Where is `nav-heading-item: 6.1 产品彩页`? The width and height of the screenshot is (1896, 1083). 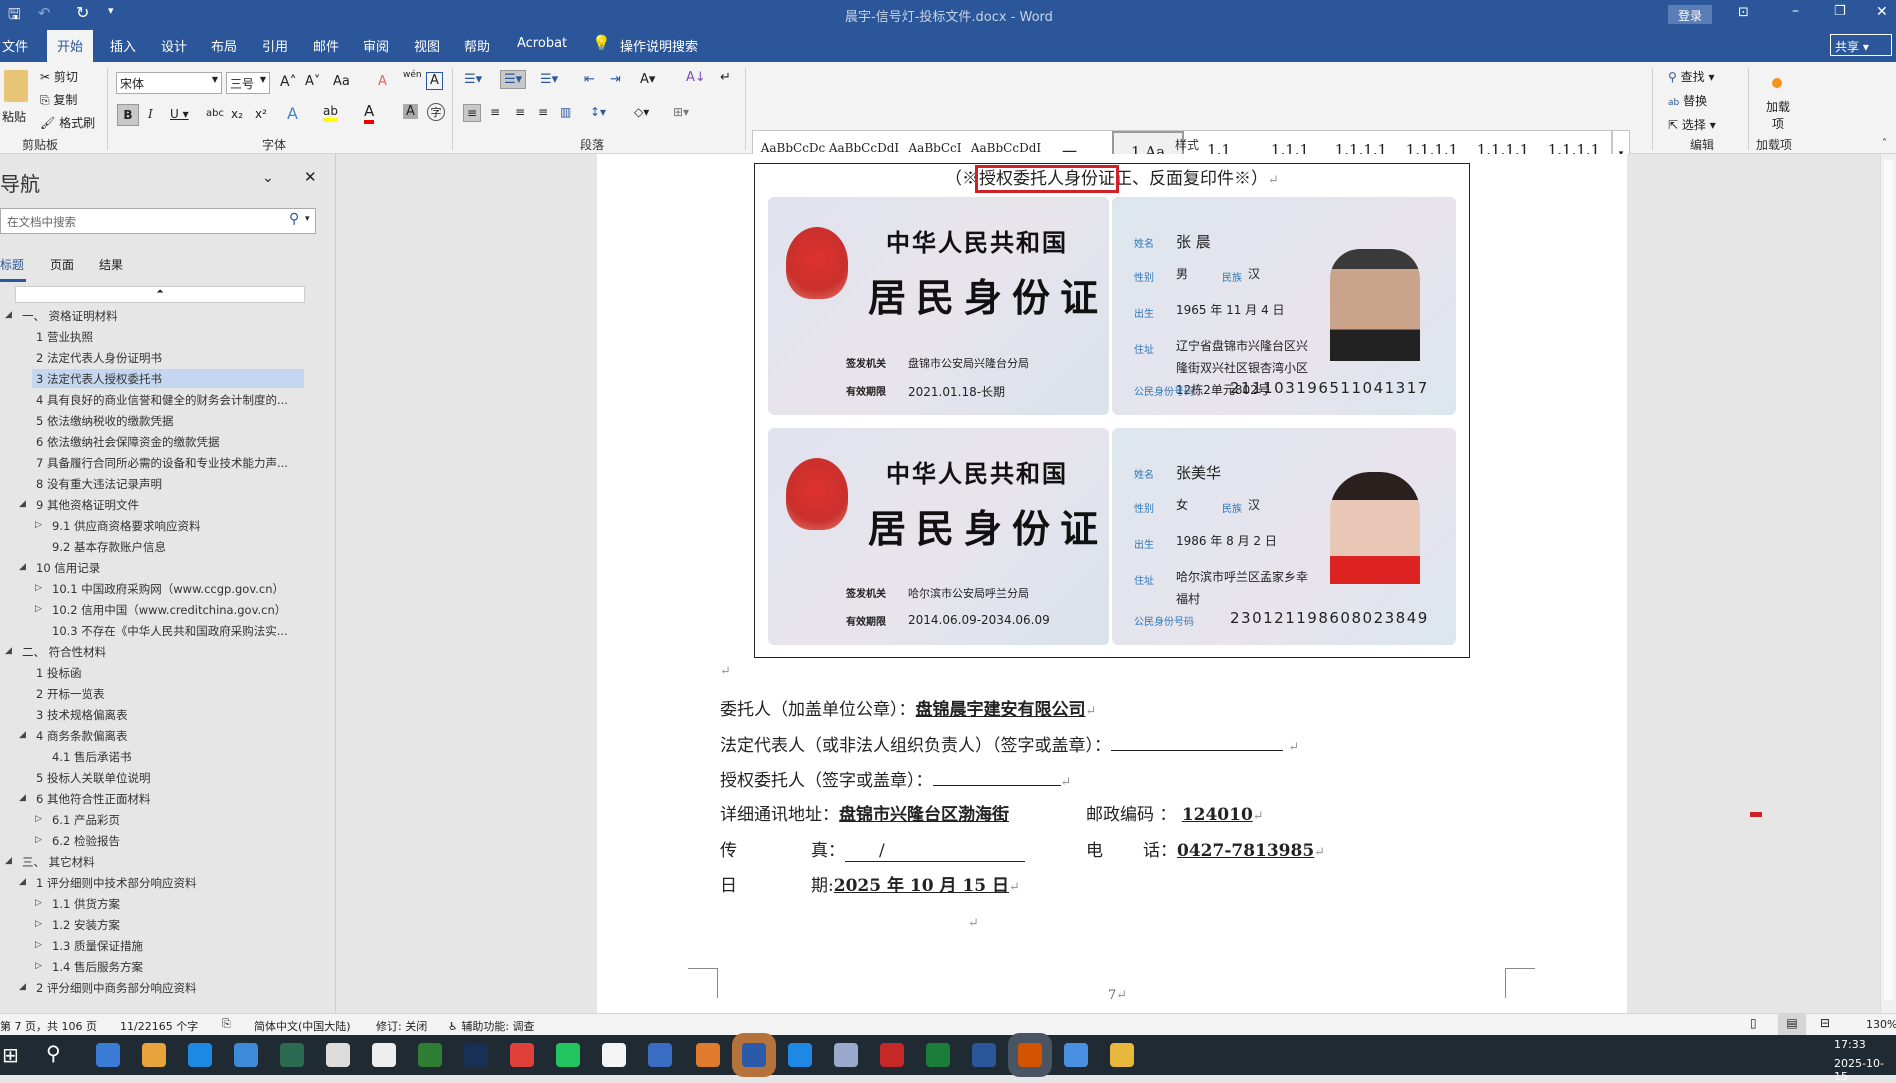 nav-heading-item: 6.1 产品彩页 is located at coordinates (86, 820).